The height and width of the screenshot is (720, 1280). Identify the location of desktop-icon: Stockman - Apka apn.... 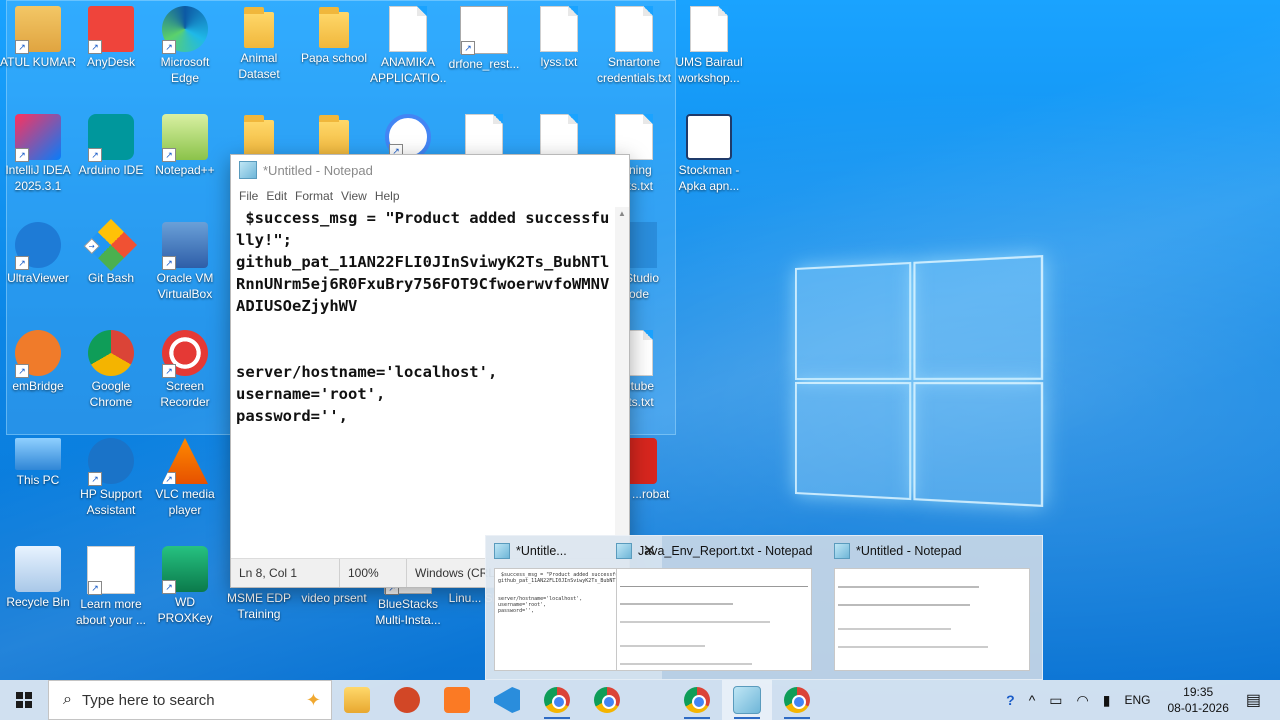
(709, 152).